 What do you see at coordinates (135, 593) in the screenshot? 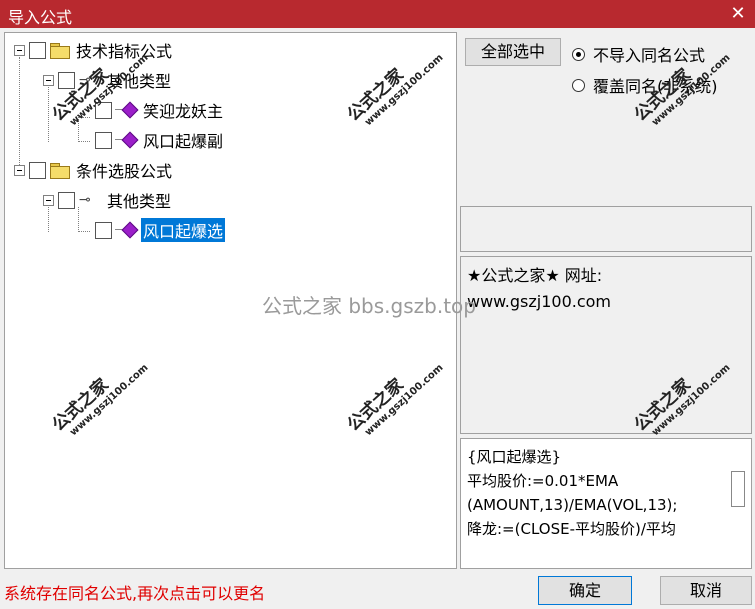
I see `status-message: 系统存在同名公式,再次点击可以更名` at bounding box center [135, 593].